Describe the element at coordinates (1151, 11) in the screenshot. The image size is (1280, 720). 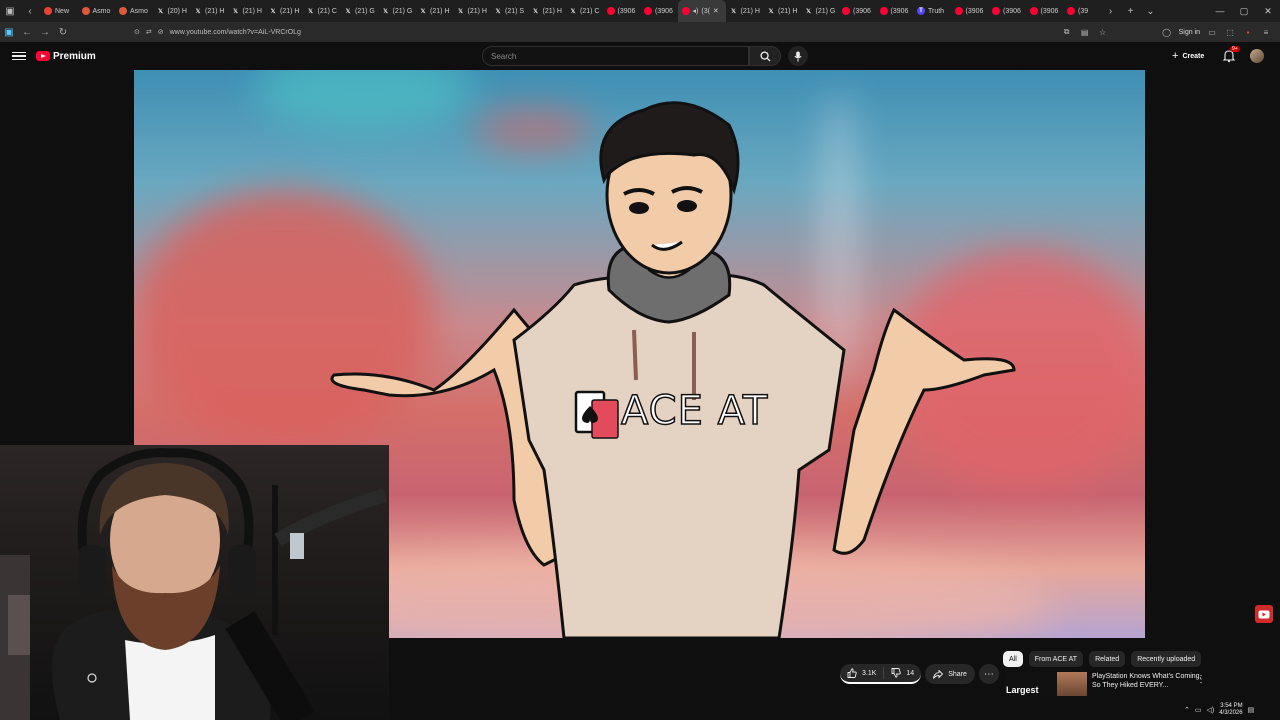
I see `tab-list-icon: ⌄` at that location.